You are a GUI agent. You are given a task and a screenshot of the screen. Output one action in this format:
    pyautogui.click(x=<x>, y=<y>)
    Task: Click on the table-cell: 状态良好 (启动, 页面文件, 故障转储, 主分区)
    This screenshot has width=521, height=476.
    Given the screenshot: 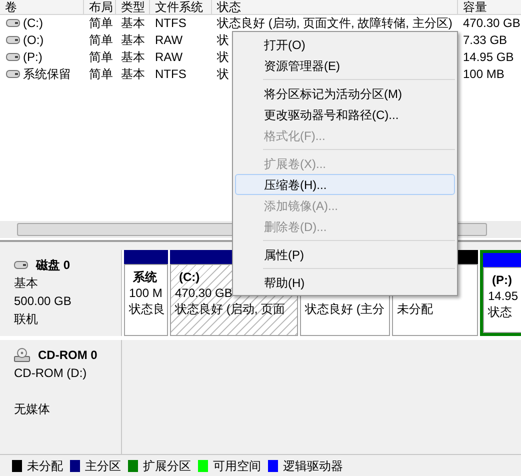 What is the action you would take?
    pyautogui.click(x=334, y=23)
    